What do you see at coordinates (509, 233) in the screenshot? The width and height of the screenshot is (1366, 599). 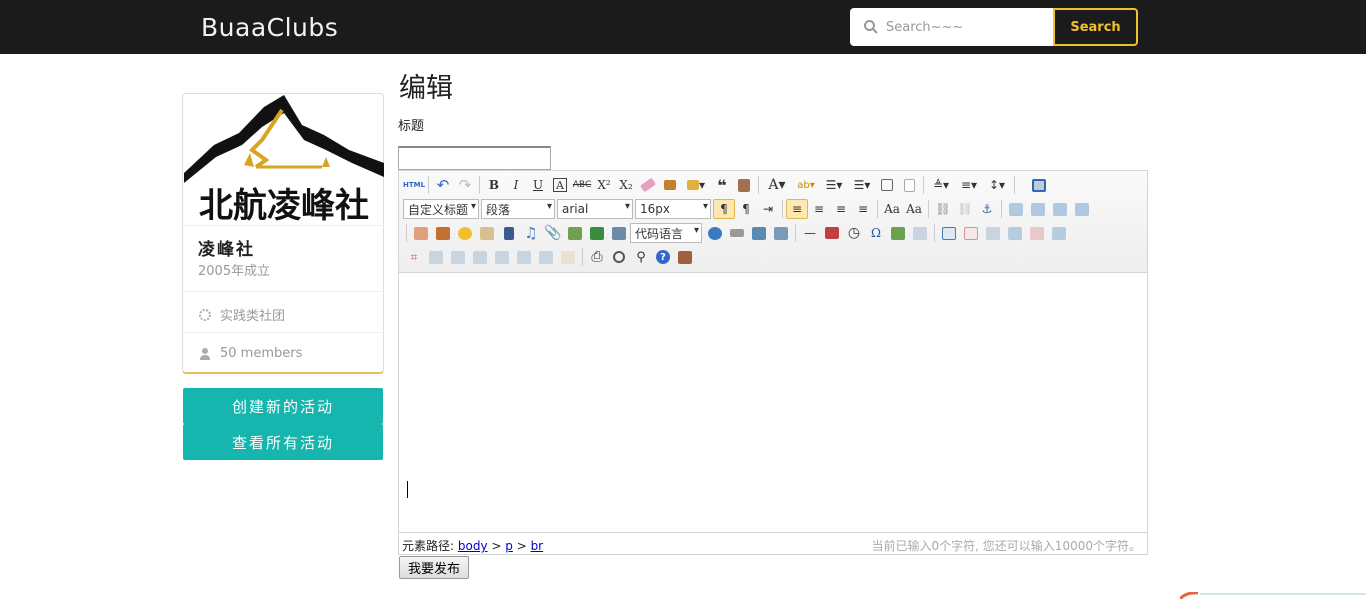 I see `insert-video-icon` at bounding box center [509, 233].